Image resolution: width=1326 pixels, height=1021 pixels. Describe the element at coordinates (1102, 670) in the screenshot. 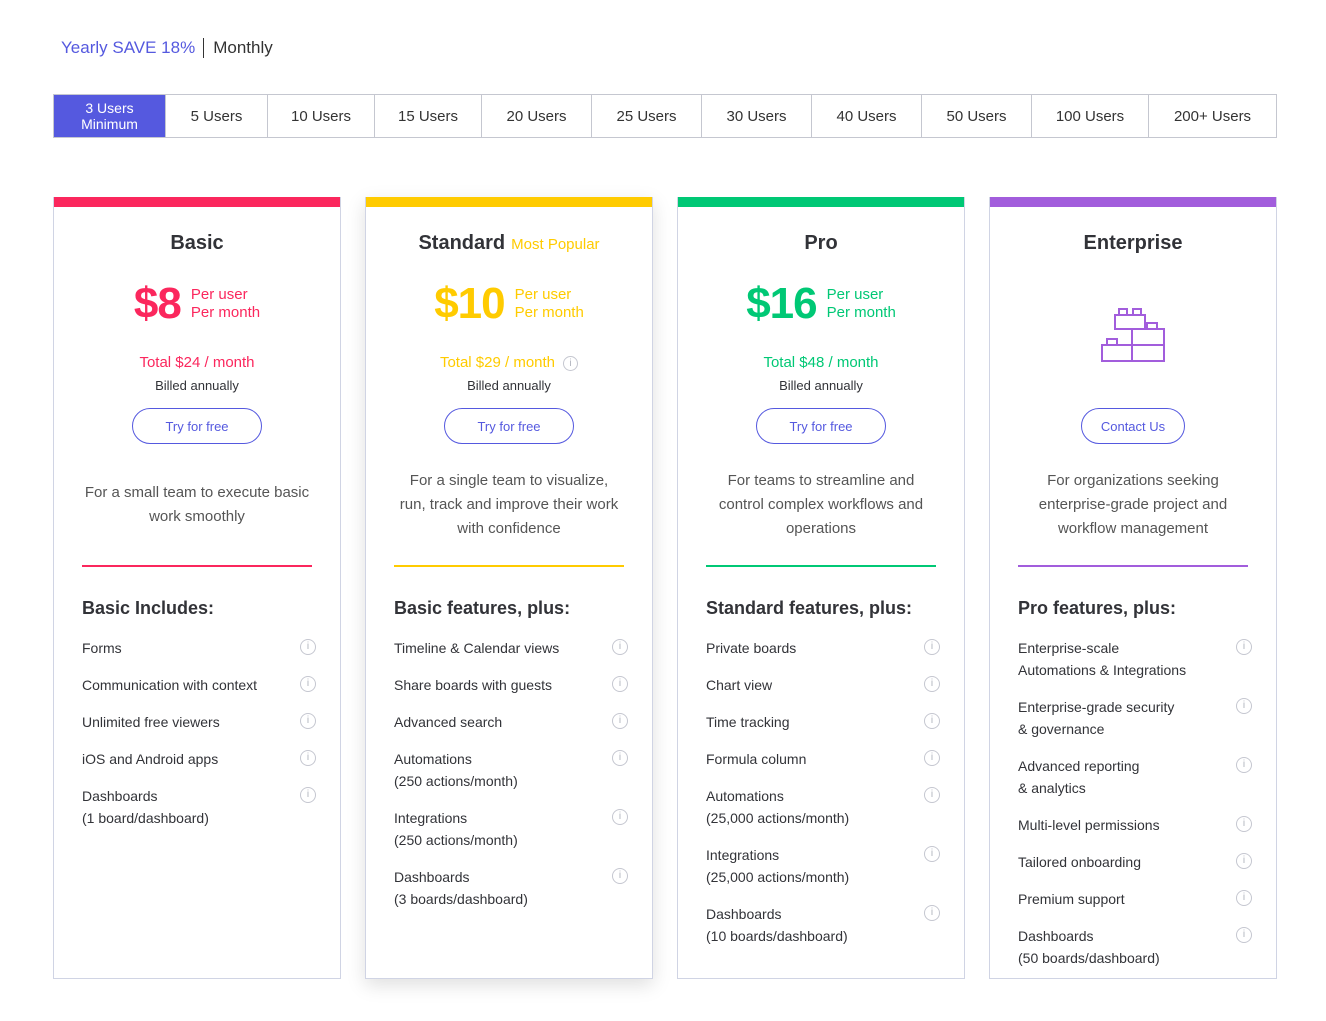

I see `feature-sublabel: Automations & Integrations` at that location.